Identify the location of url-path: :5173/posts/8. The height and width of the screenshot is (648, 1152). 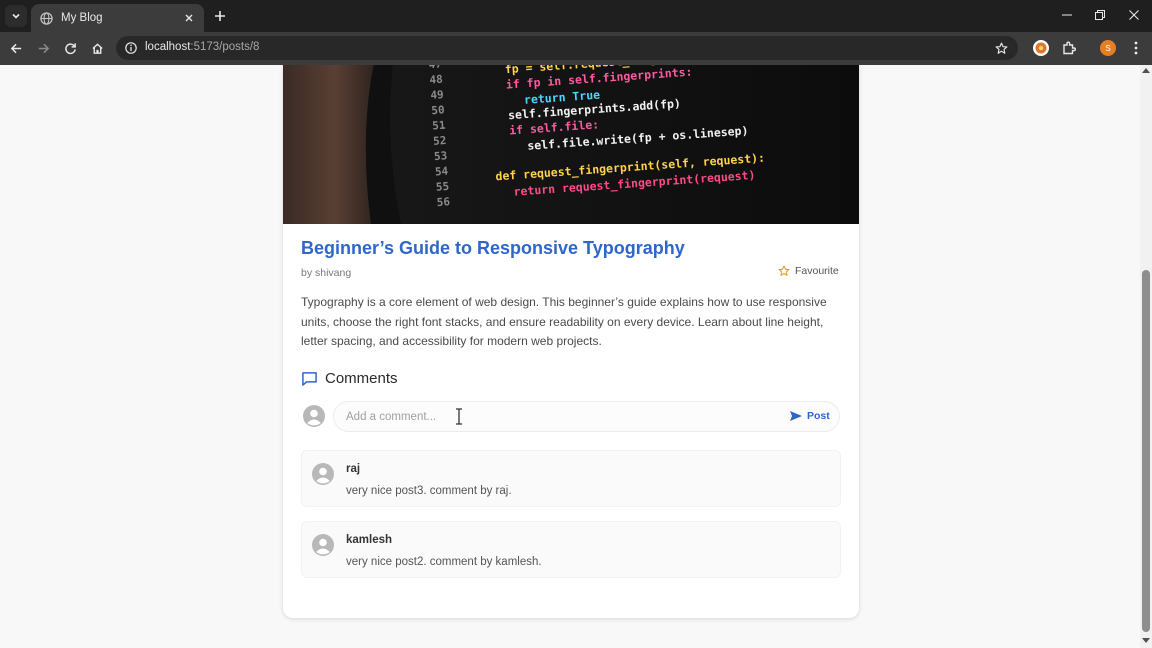
(225, 47).